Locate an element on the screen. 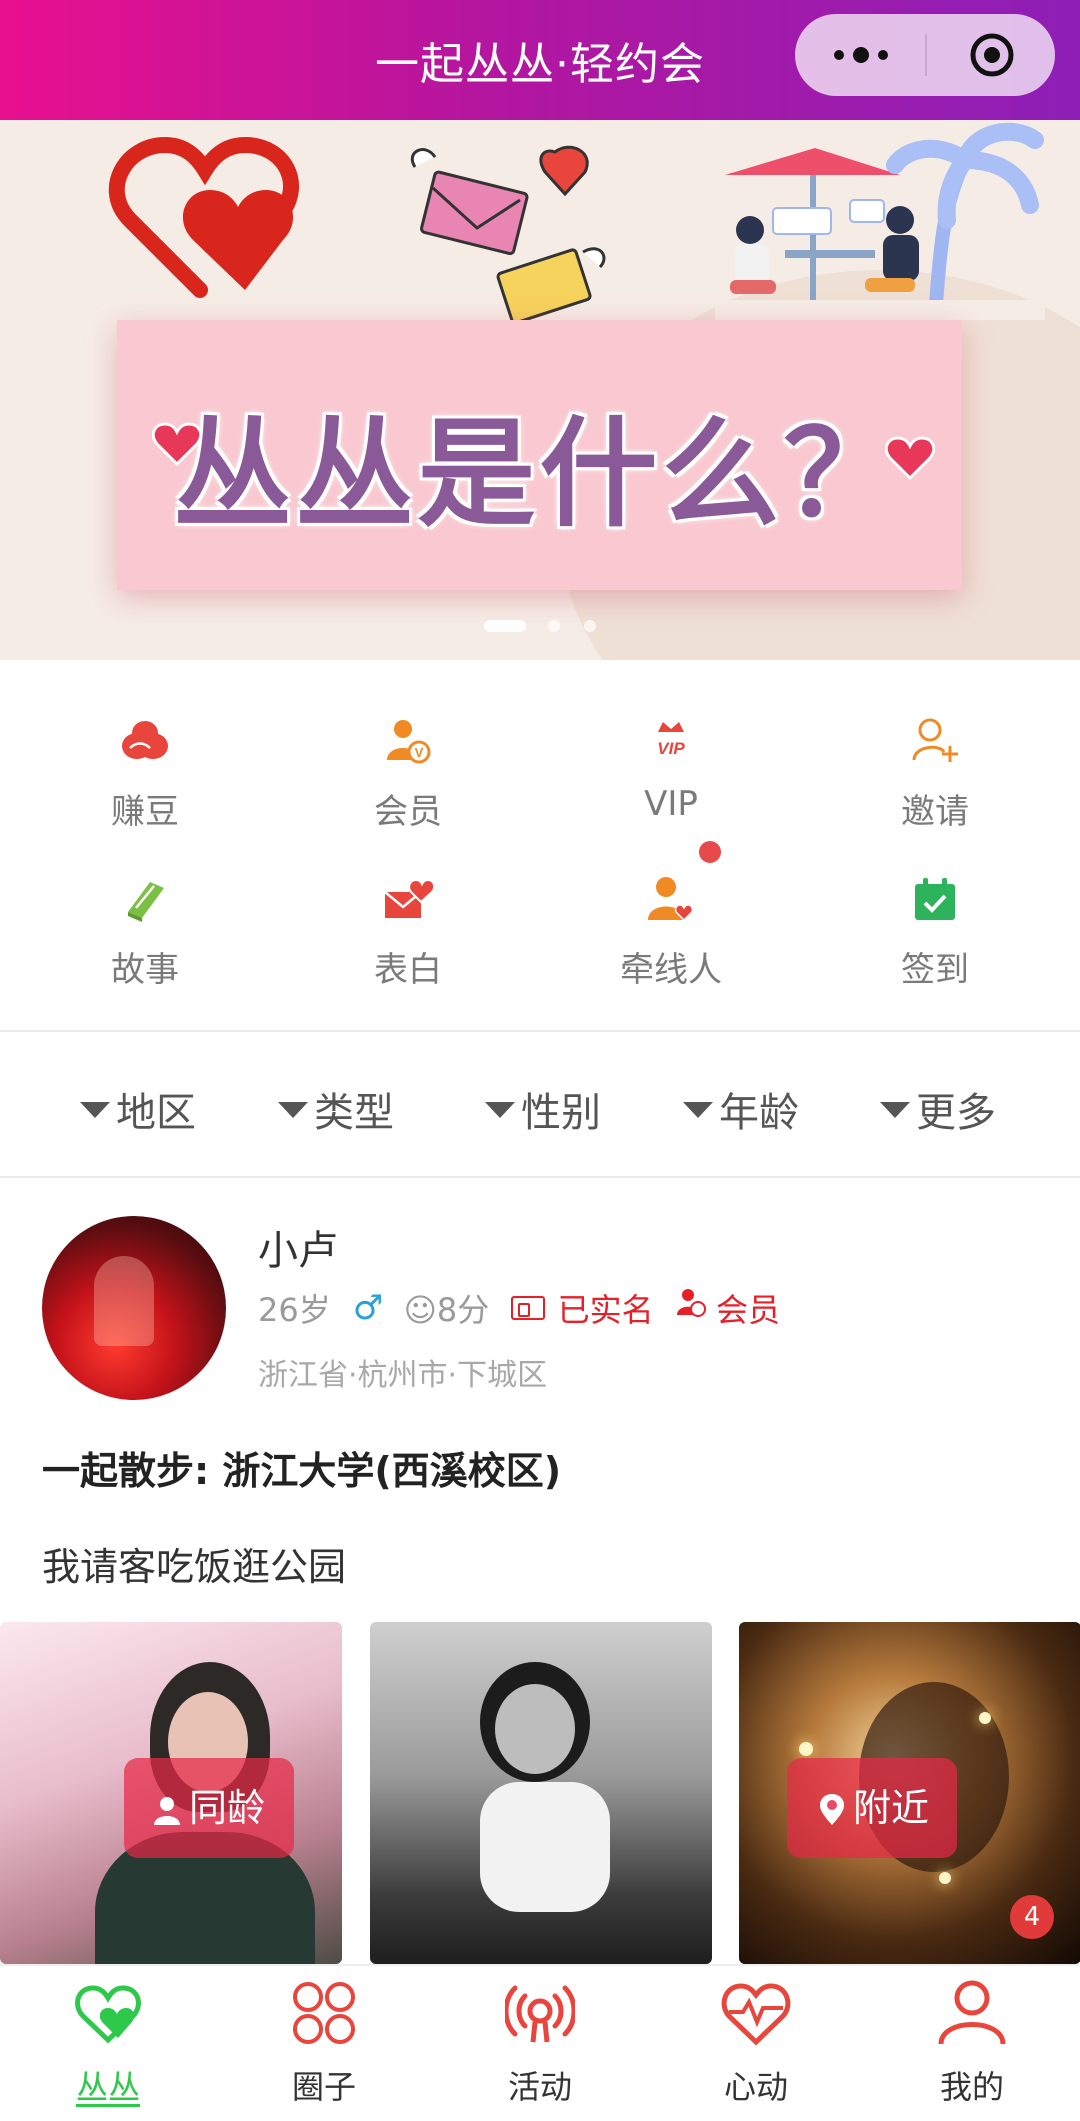 This screenshot has width=1080, height=2121. mini-program-capsule is located at coordinates (925, 55).